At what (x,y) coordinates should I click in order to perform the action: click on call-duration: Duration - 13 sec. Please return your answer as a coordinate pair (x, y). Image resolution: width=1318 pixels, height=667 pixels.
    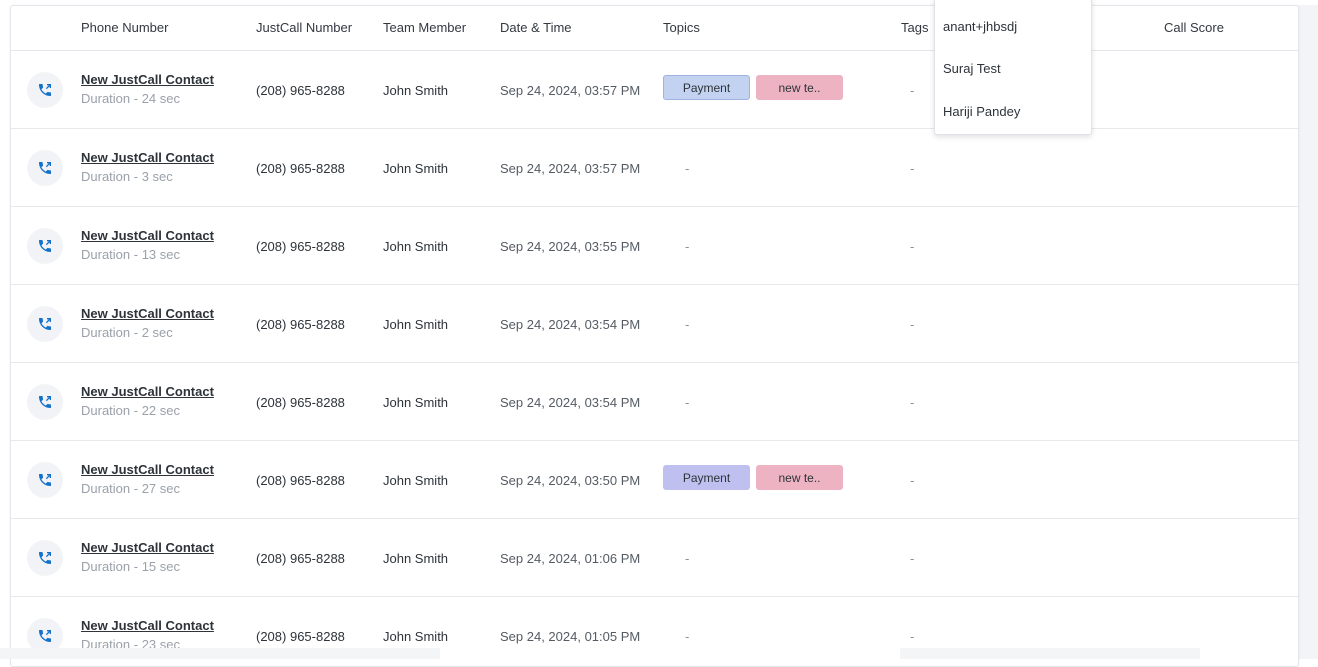
    Looking at the image, I should click on (130, 254).